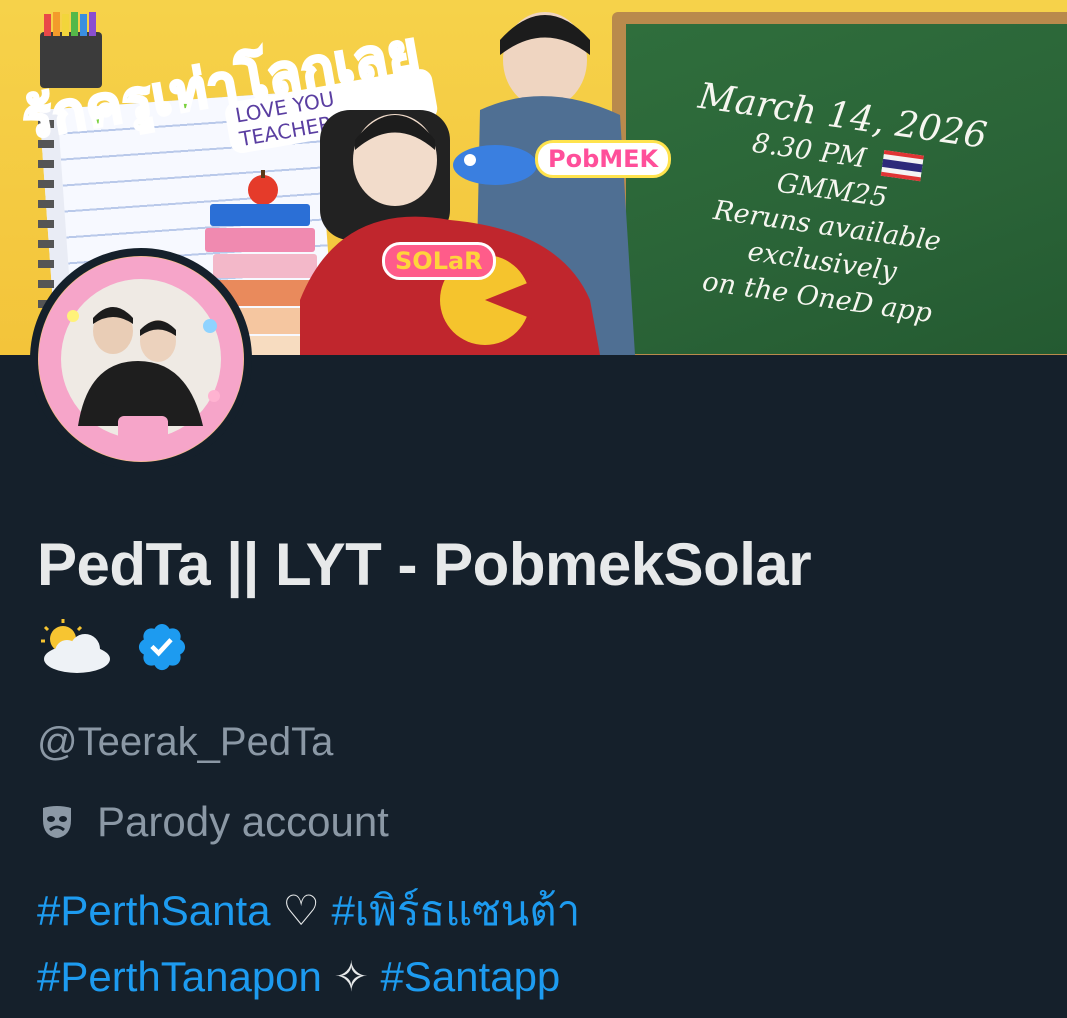 The height and width of the screenshot is (1018, 1067). Describe the element at coordinates (75, 646) in the screenshot. I see `sun-behind-cloud-icon` at that location.